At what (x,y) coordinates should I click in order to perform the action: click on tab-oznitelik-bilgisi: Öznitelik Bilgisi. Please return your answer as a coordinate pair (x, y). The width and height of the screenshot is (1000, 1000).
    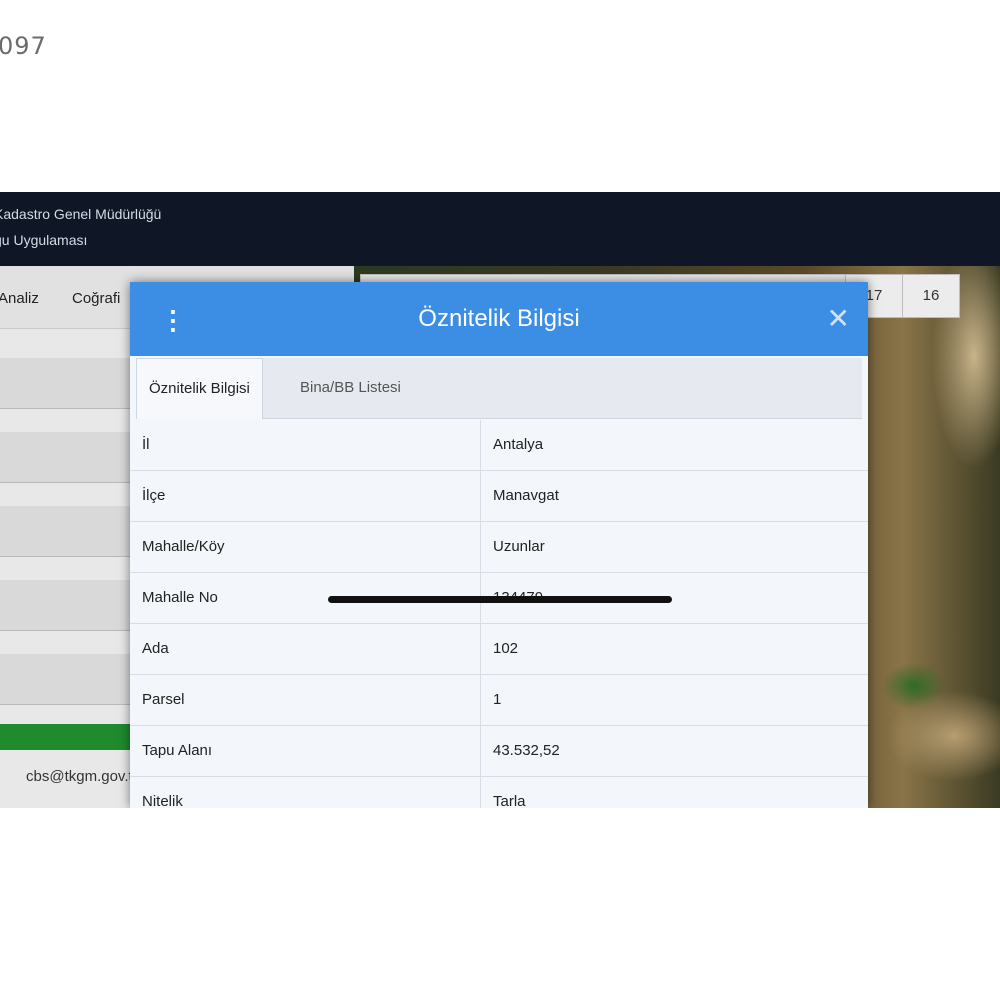
    Looking at the image, I should click on (199, 388).